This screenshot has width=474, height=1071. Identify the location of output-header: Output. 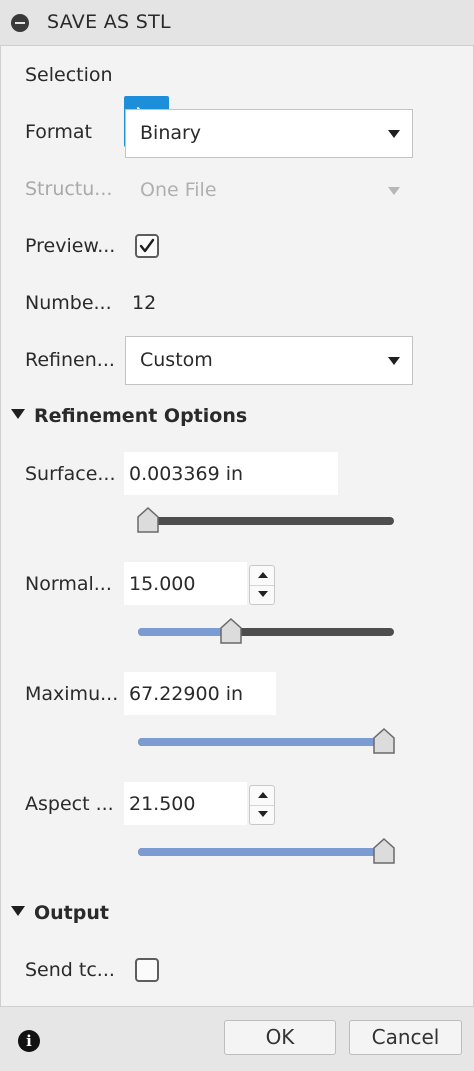
(60, 913).